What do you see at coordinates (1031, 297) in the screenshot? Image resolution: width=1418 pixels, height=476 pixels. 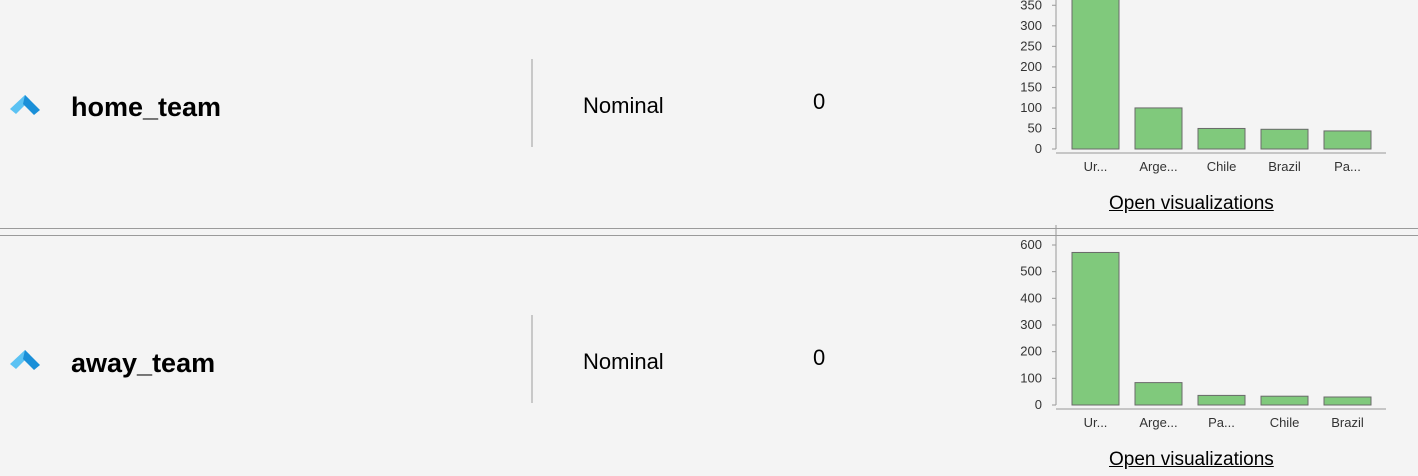 I see `y-tick-label: 400` at bounding box center [1031, 297].